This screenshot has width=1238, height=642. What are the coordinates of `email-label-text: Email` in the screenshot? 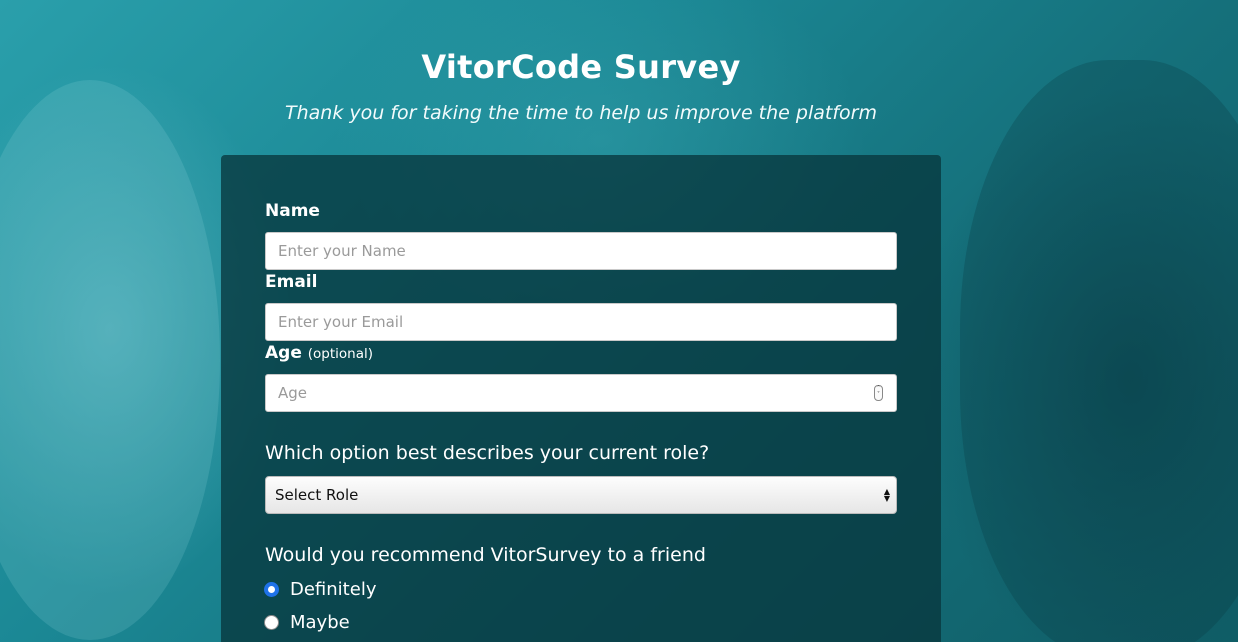 It's located at (291, 282).